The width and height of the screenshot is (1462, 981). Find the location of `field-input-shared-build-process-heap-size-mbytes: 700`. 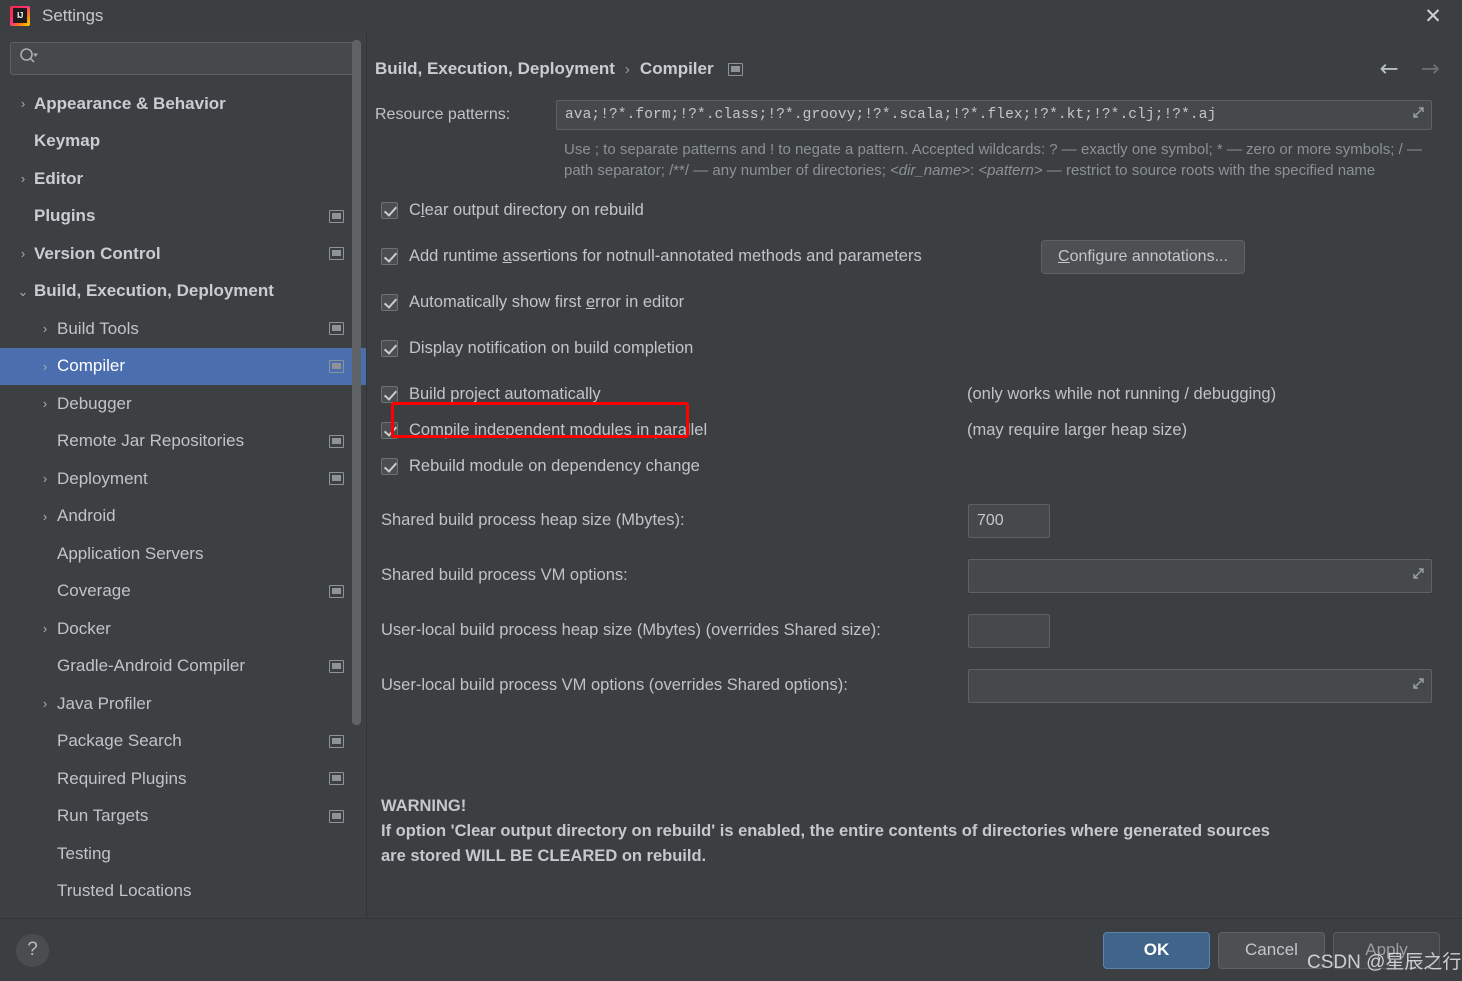

field-input-shared-build-process-heap-size-mbytes: 700 is located at coordinates (1009, 520).